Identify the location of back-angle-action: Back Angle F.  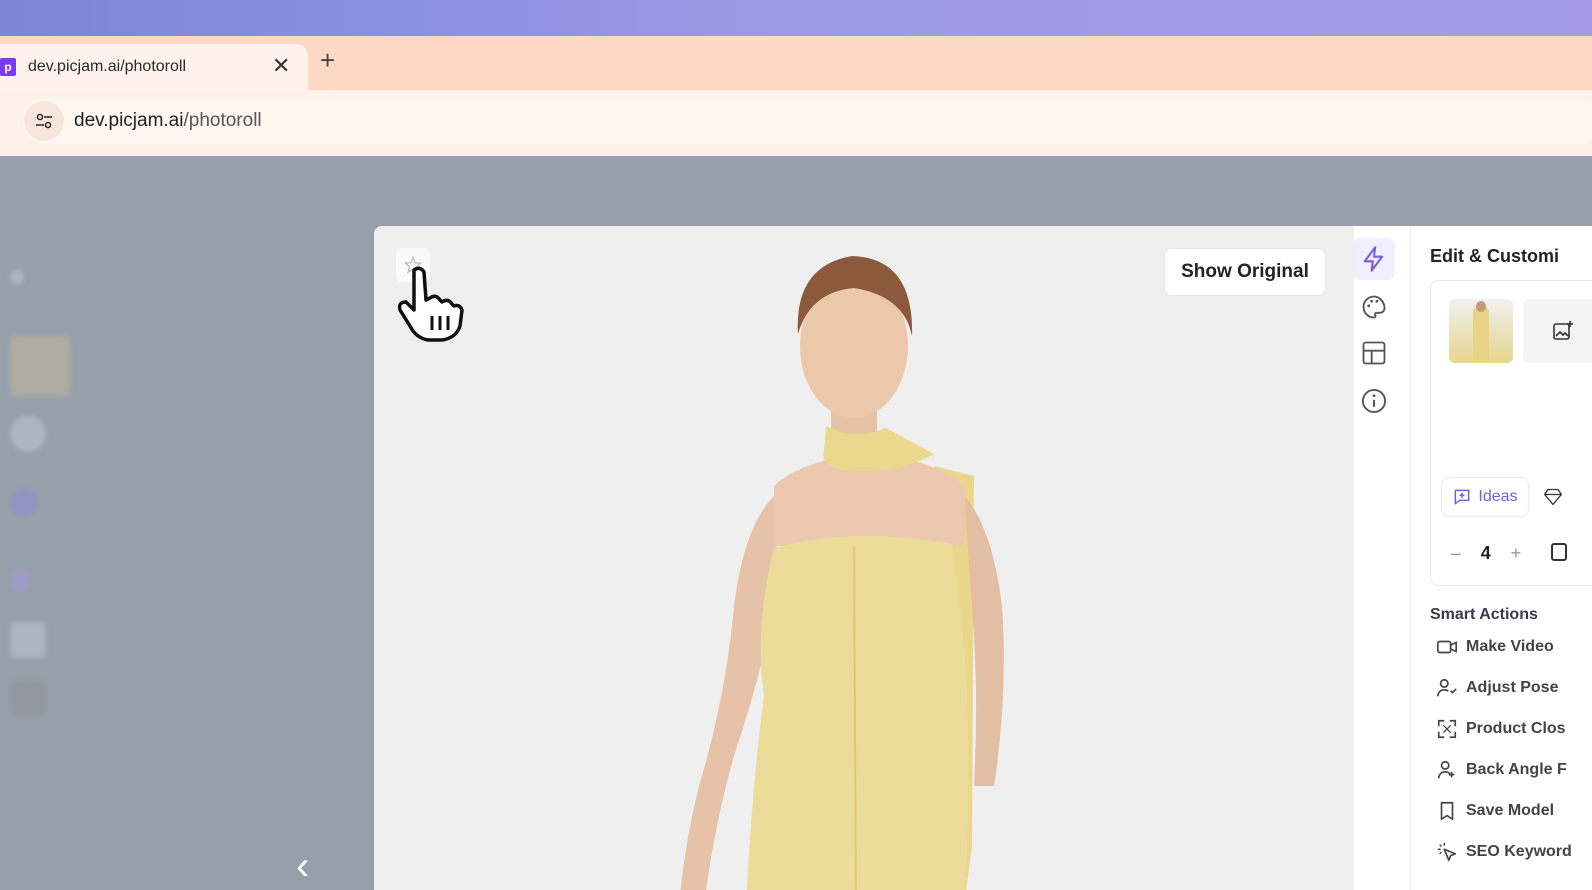
(1501, 770).